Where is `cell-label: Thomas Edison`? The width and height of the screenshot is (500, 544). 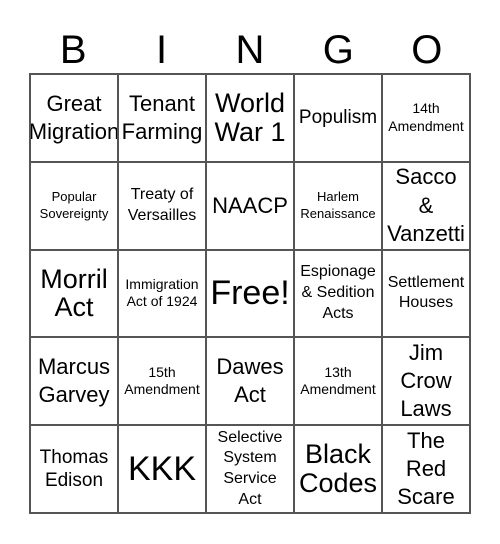
cell-label: Thomas Edison is located at coordinates (74, 469).